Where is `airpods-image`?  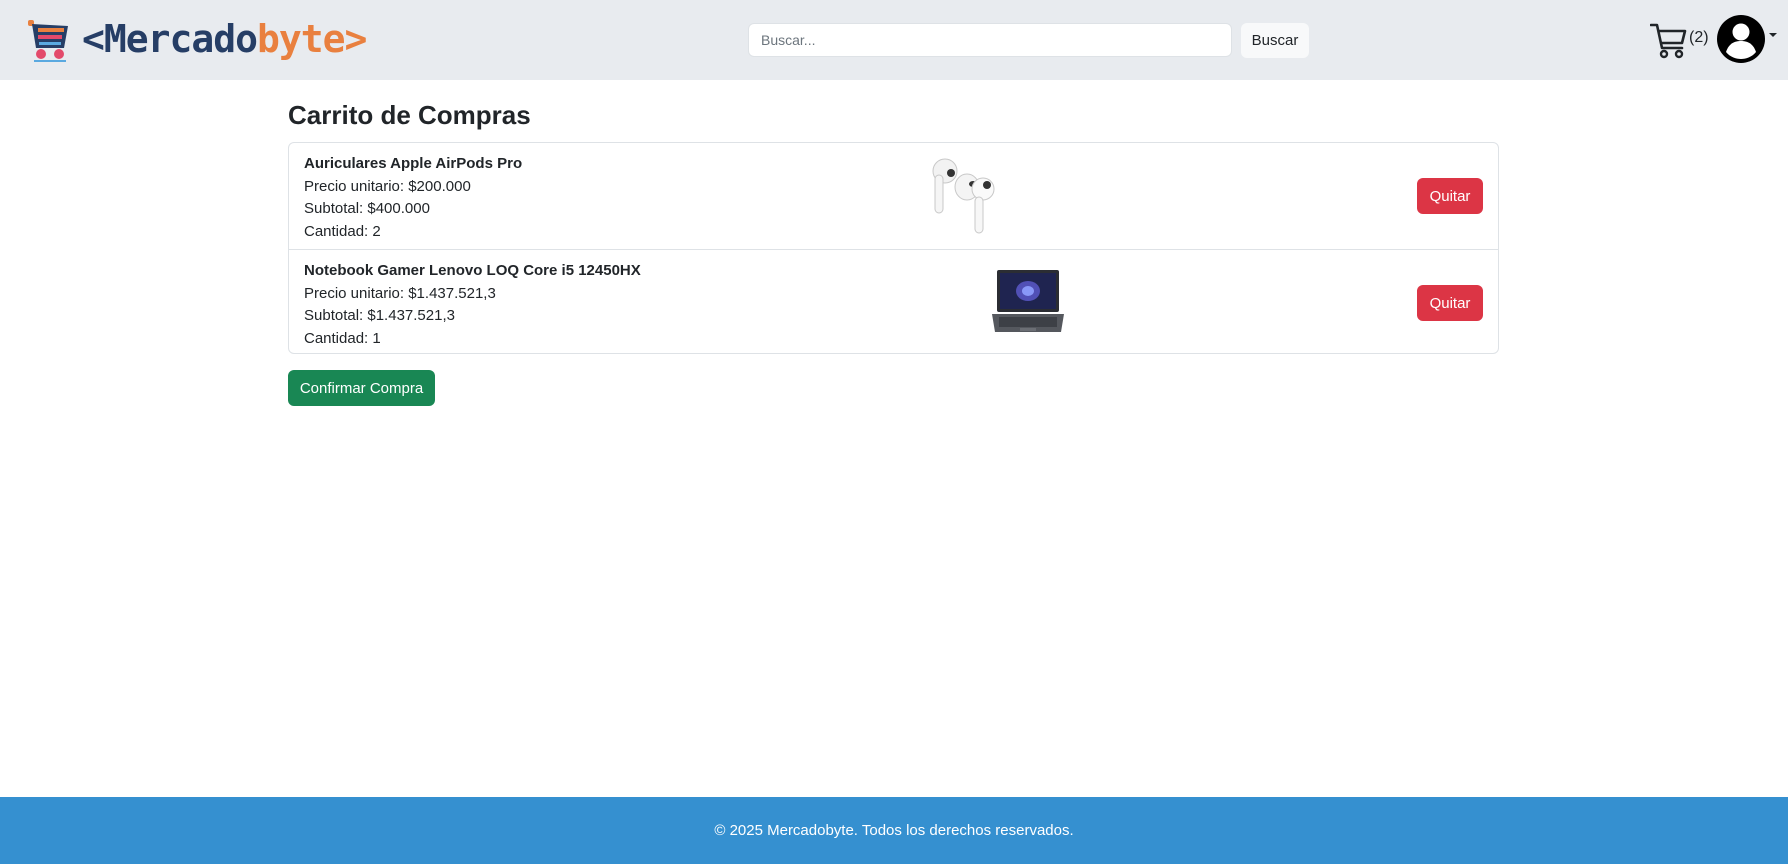 airpods-image is located at coordinates (963, 196).